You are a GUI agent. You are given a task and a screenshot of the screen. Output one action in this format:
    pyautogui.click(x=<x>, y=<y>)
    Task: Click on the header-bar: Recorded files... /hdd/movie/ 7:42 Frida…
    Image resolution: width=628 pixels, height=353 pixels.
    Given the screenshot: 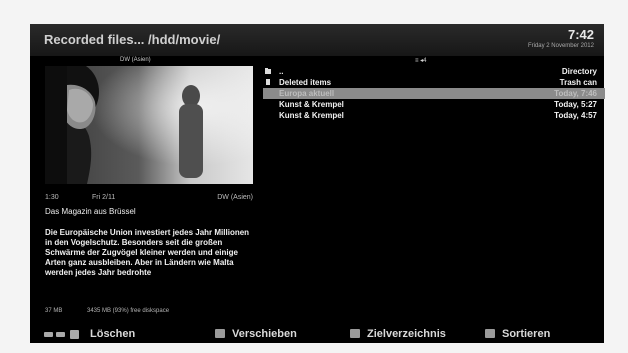 What is the action you would take?
    pyautogui.click(x=317, y=40)
    